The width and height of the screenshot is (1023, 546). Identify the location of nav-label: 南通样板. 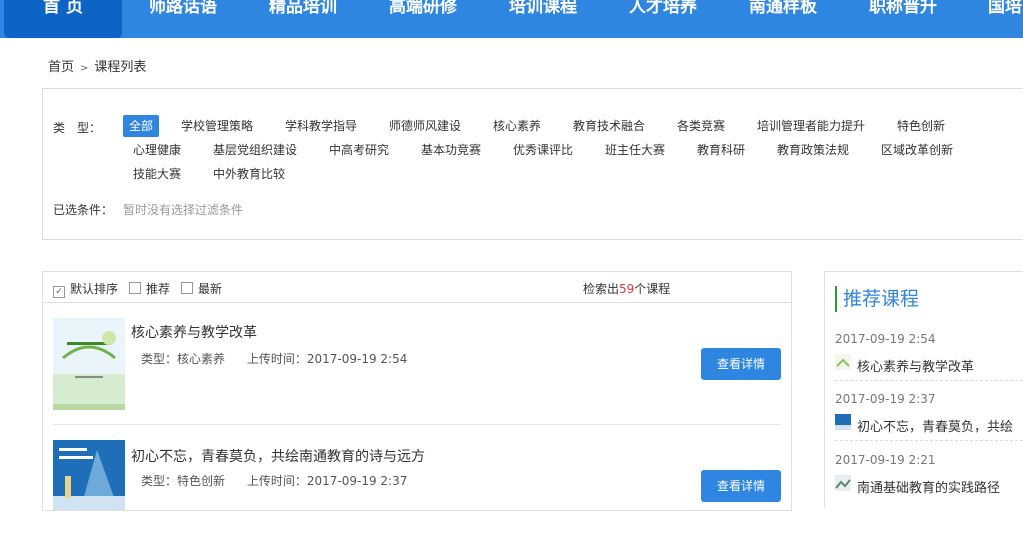
(783, 8).